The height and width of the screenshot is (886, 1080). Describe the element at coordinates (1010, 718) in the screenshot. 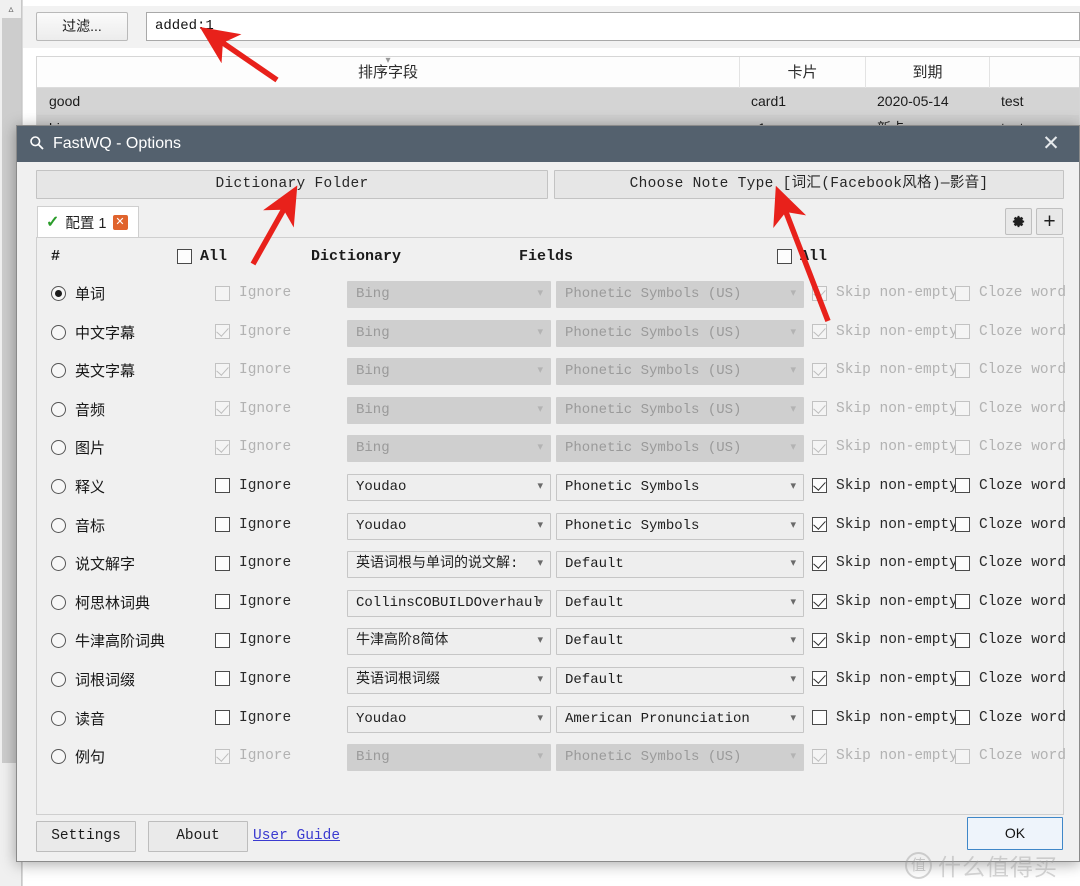

I see `cloze-word-checkbox-row-11: Cloze word` at that location.